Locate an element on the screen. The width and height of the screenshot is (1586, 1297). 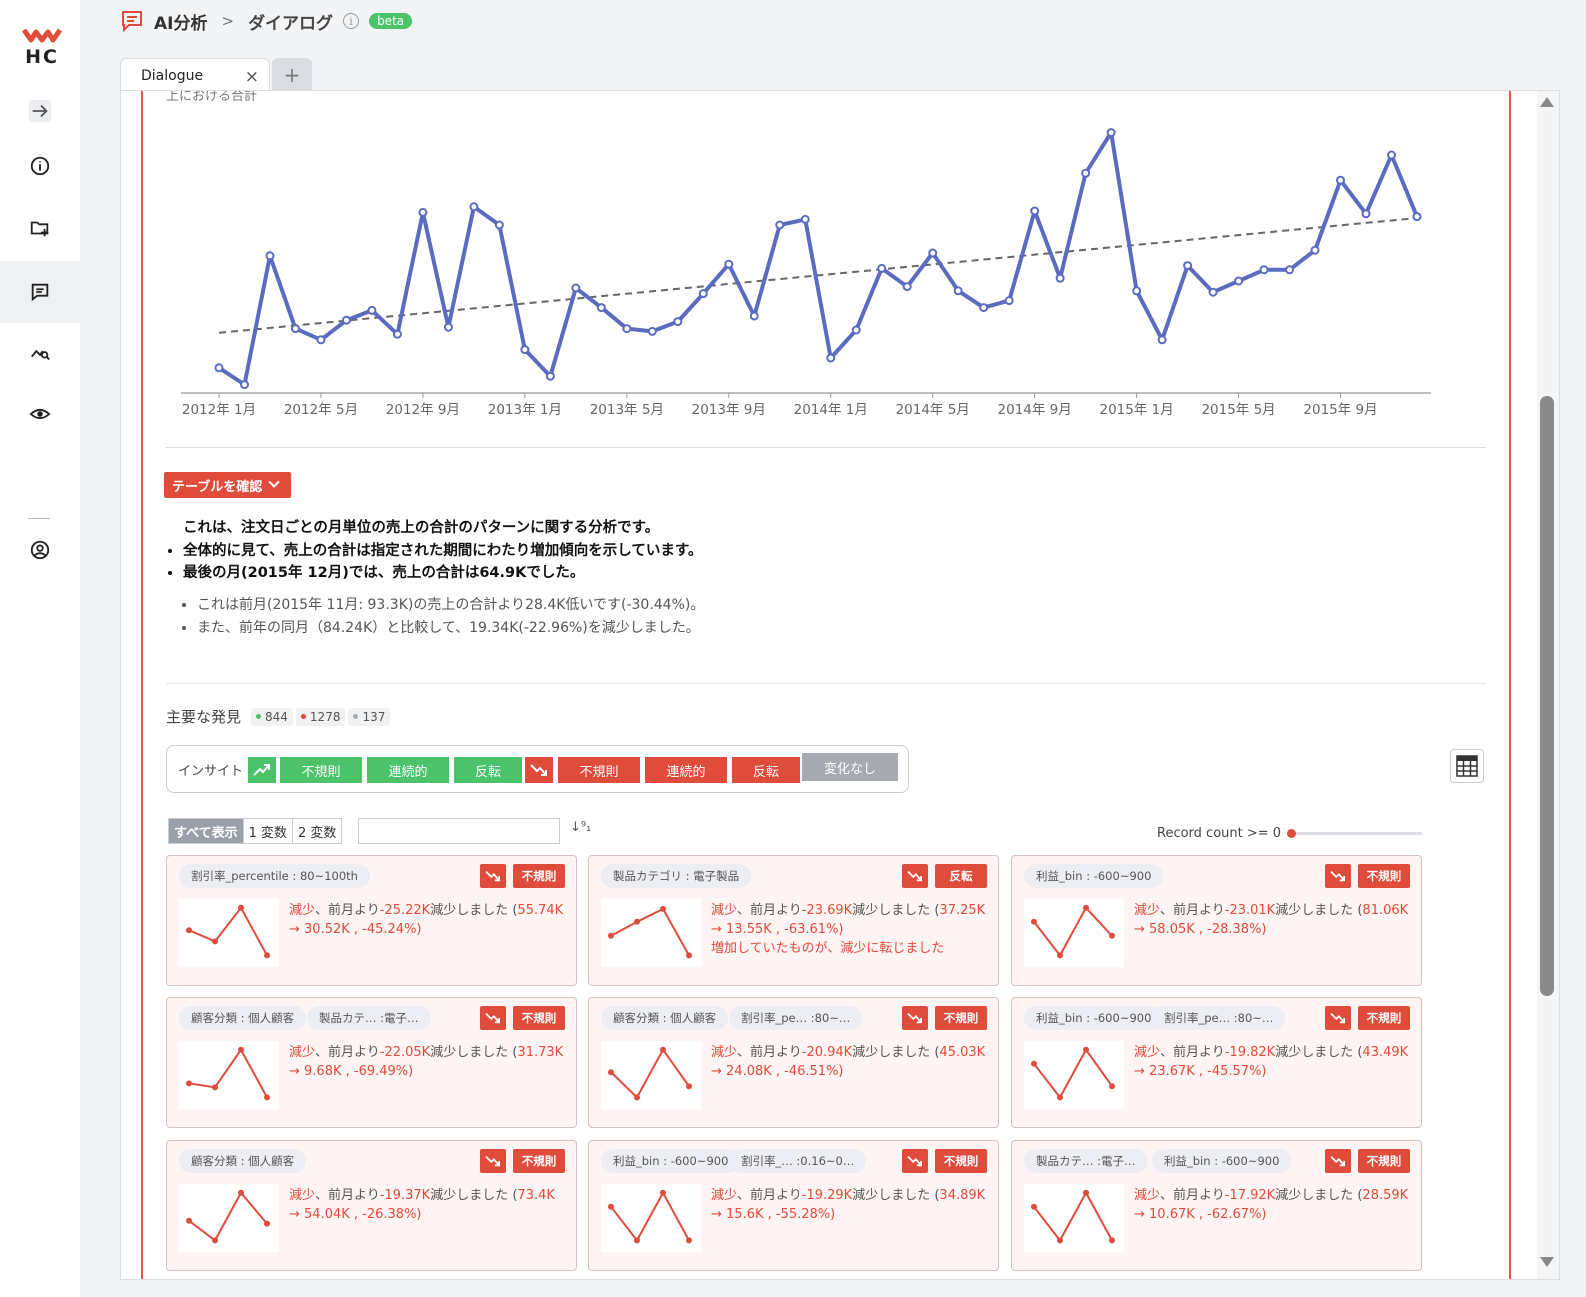
record-count-slider is located at coordinates (1356, 833).